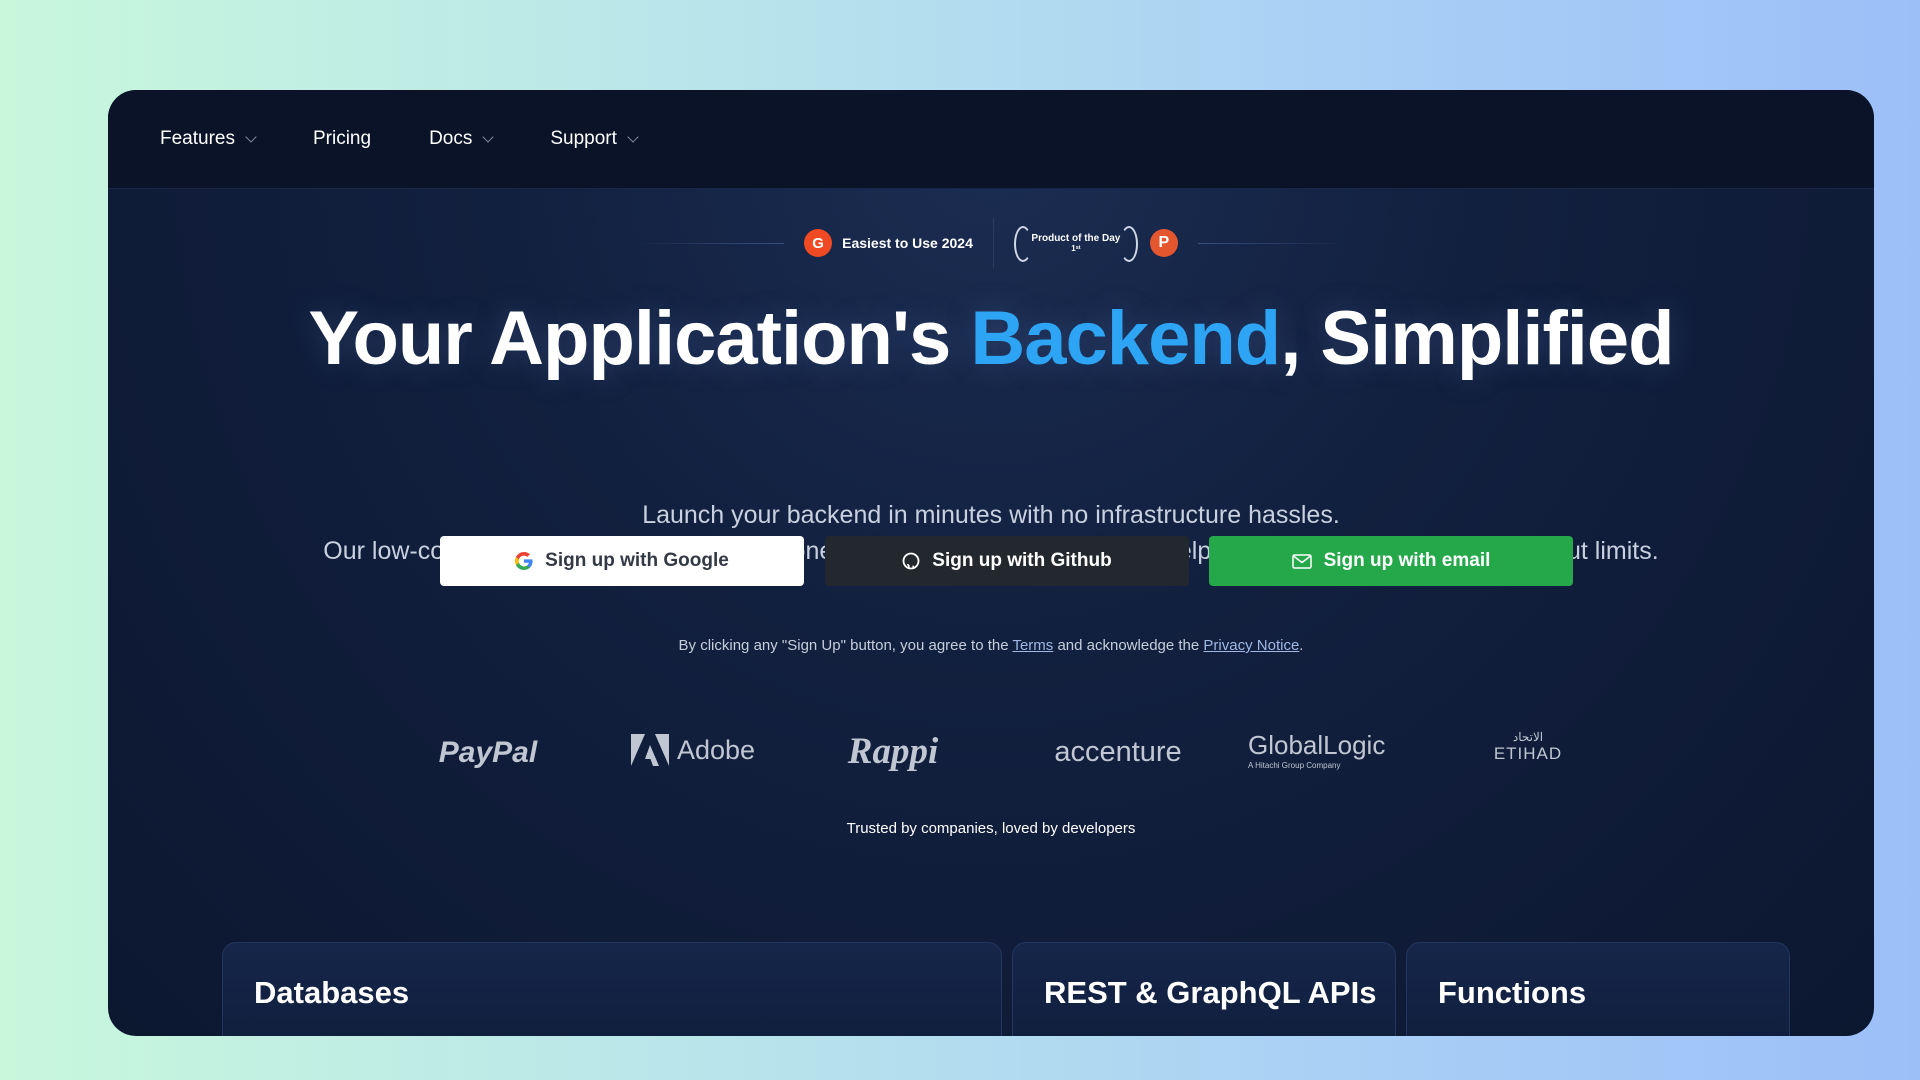 The height and width of the screenshot is (1080, 1920). What do you see at coordinates (583, 138) in the screenshot?
I see `nav-support-label: Support` at bounding box center [583, 138].